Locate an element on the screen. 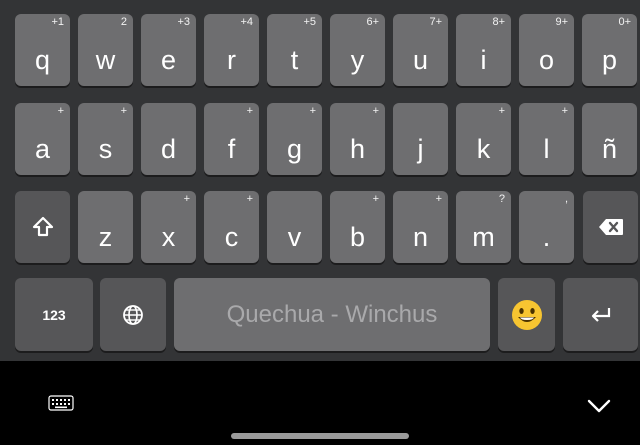 The image size is (640, 445). shift-key is located at coordinates (42, 227).